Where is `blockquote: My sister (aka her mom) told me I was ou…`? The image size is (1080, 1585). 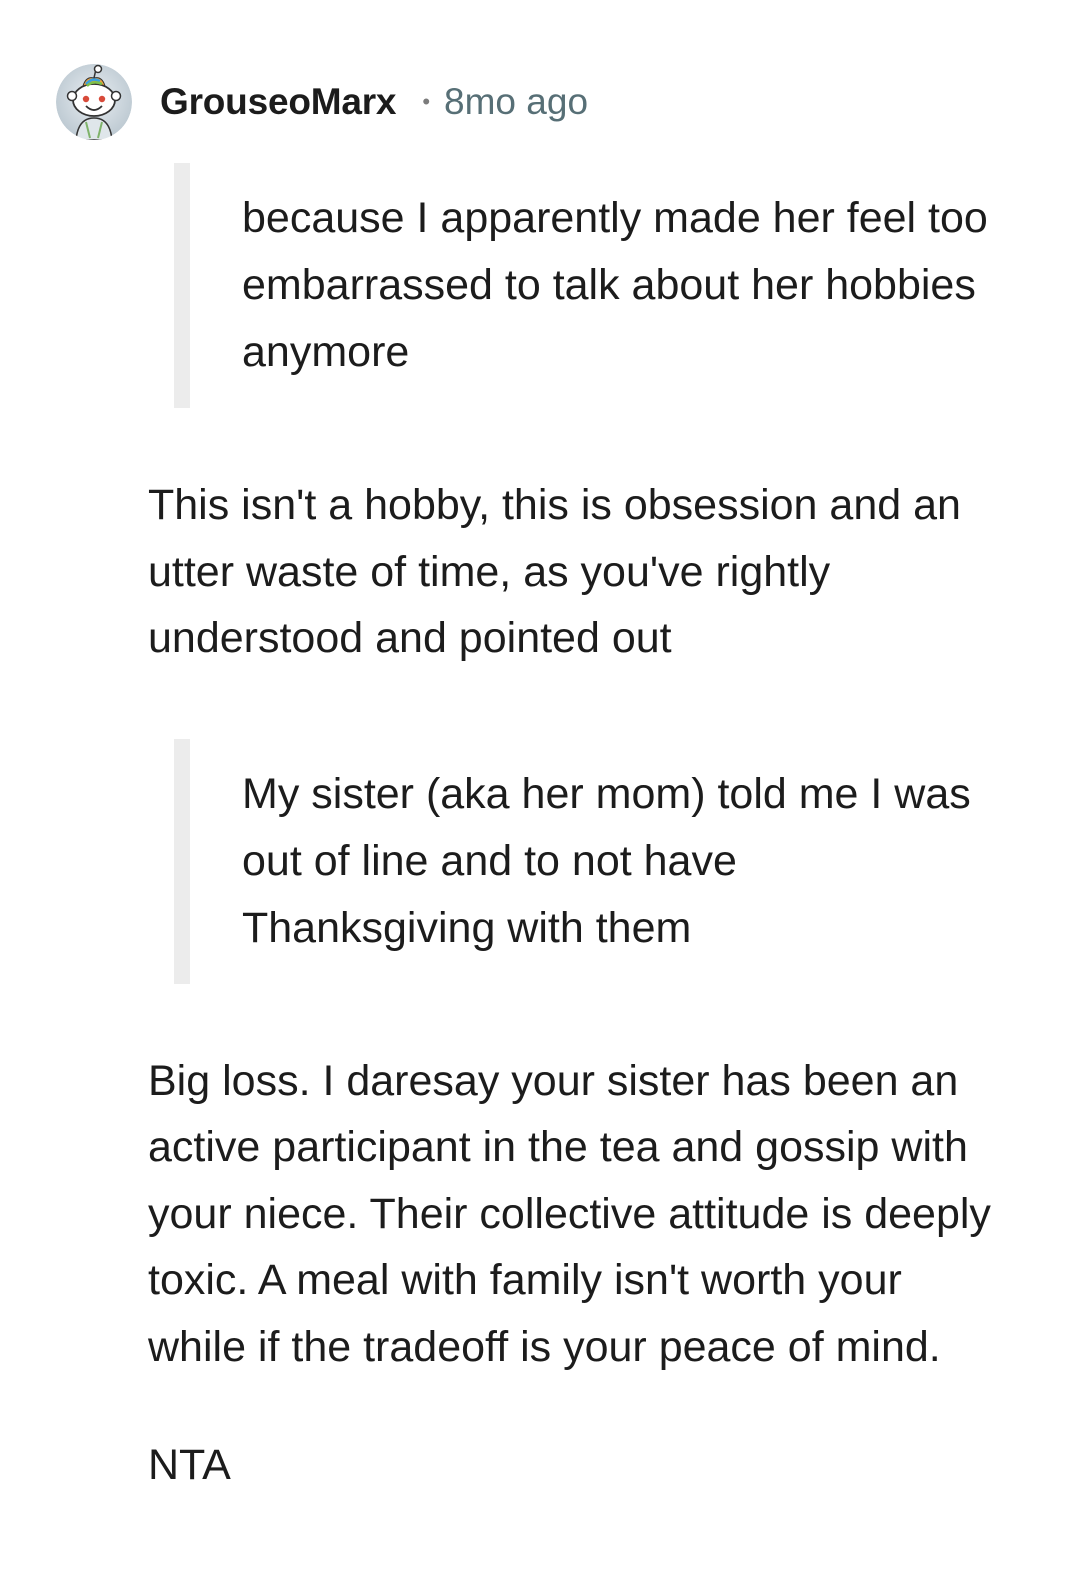
blockquote: My sister (aka her mom) told me I was ou… is located at coordinates (586, 861).